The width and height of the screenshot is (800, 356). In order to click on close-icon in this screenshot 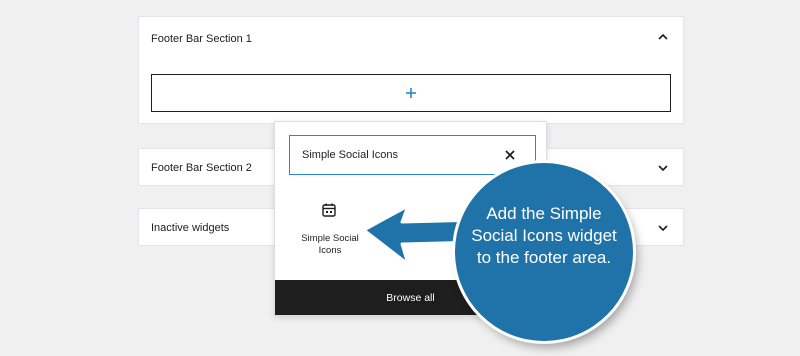, I will do `click(510, 155)`.